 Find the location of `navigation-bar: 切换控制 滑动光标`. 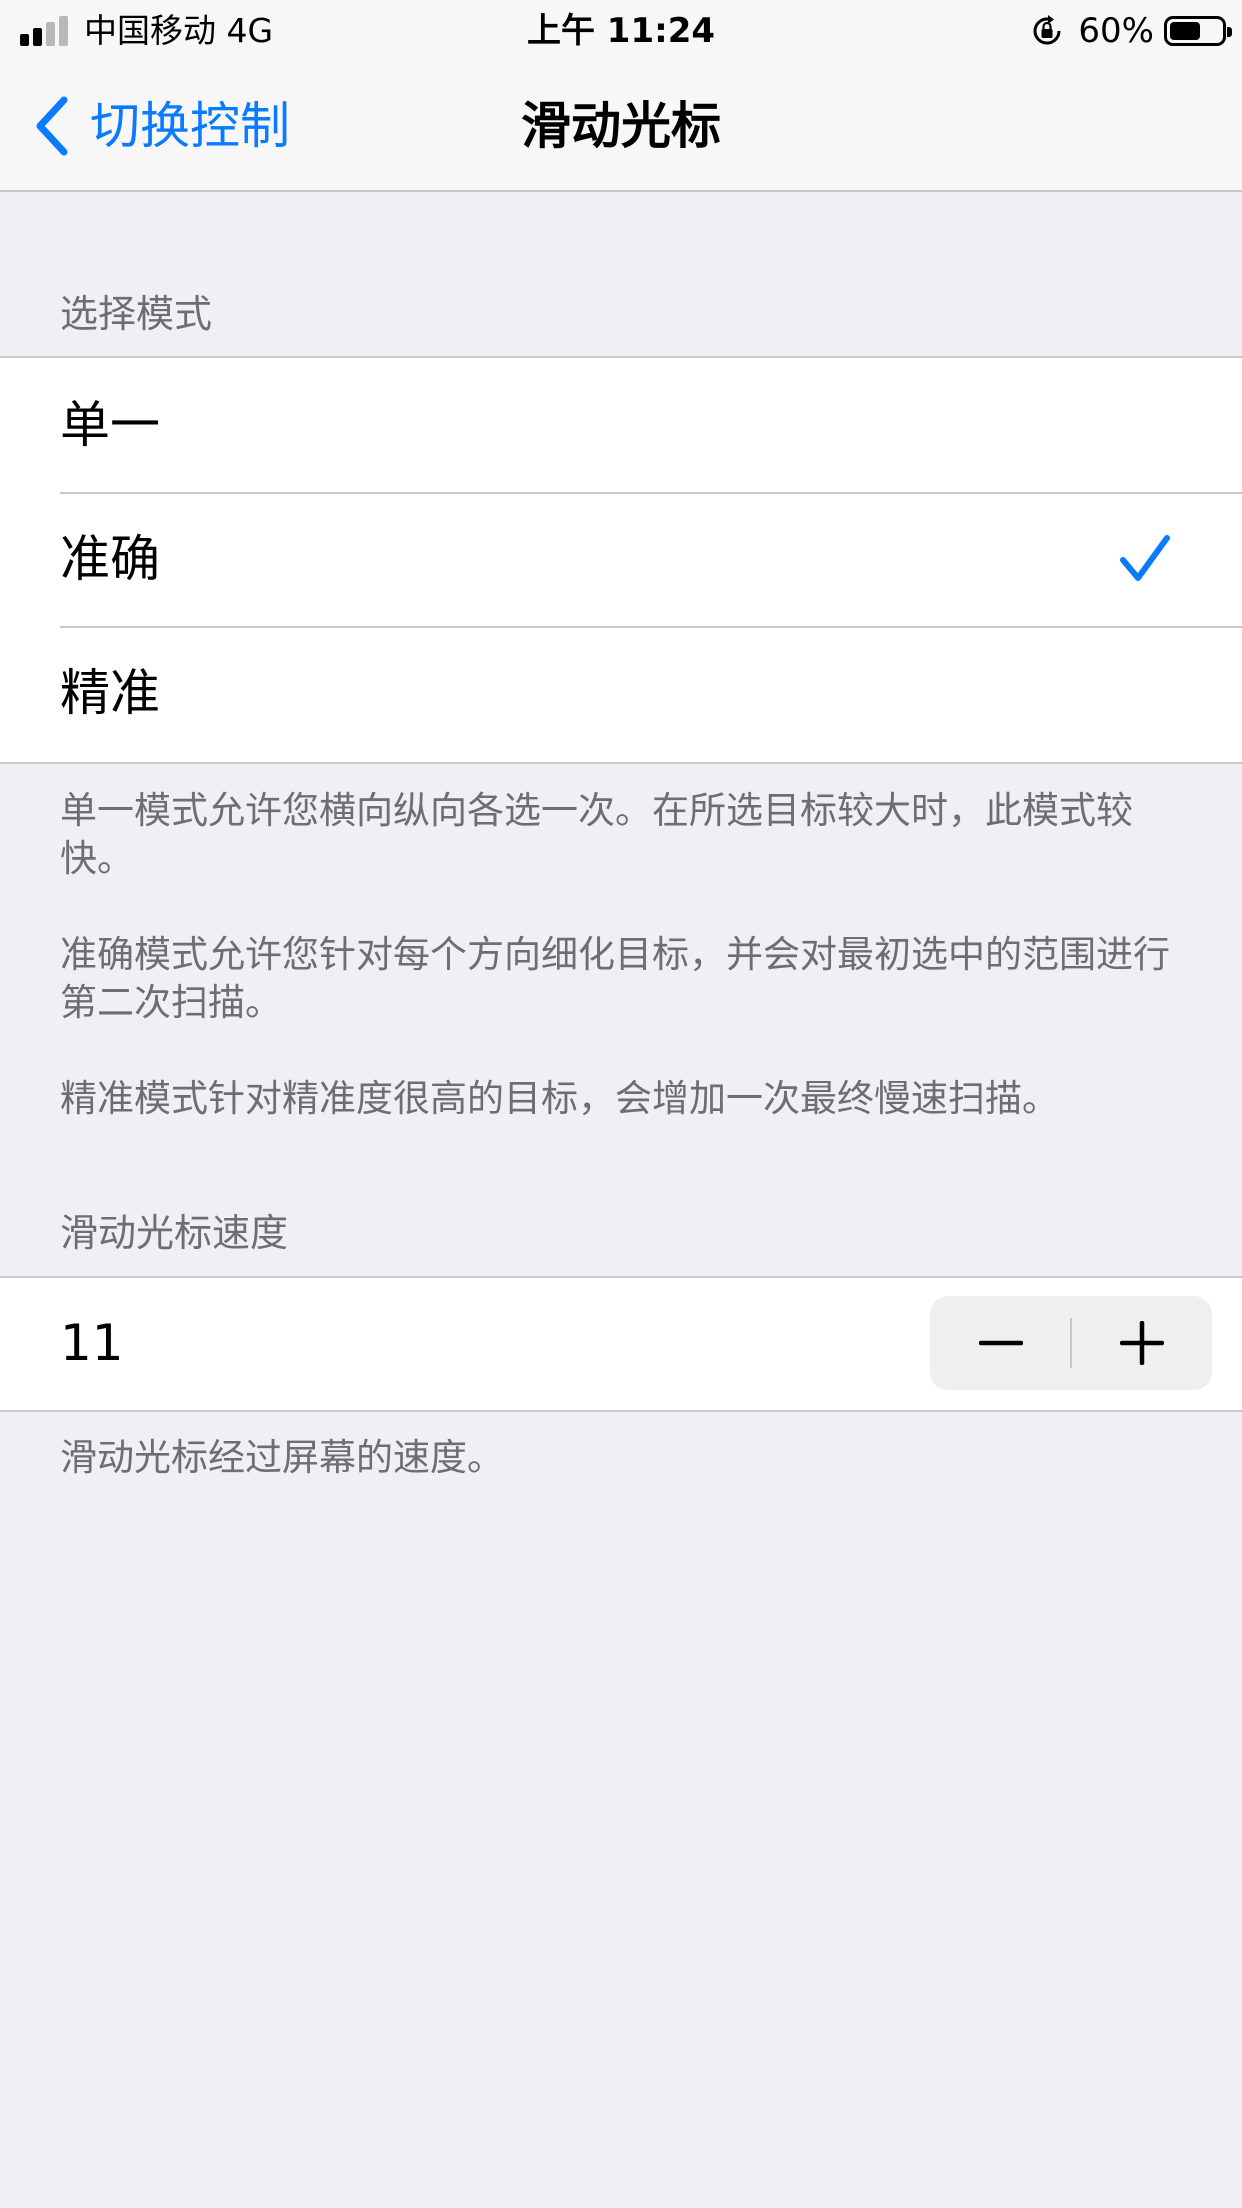

navigation-bar: 切换控制 滑动光标 is located at coordinates (621, 127).